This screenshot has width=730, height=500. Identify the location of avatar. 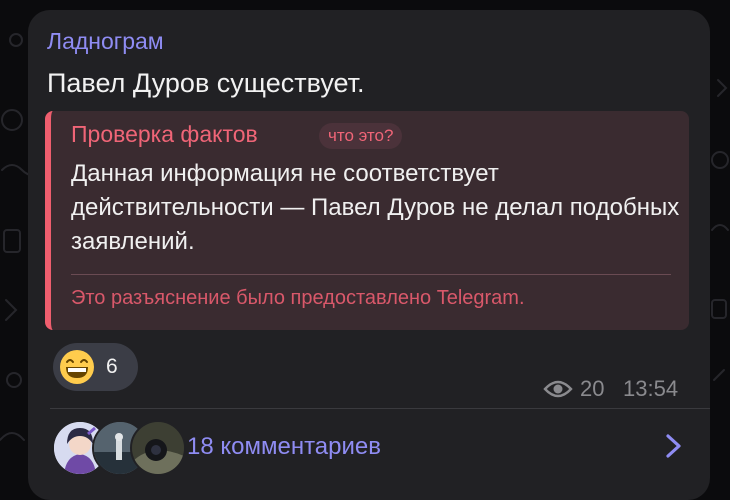
(158, 448).